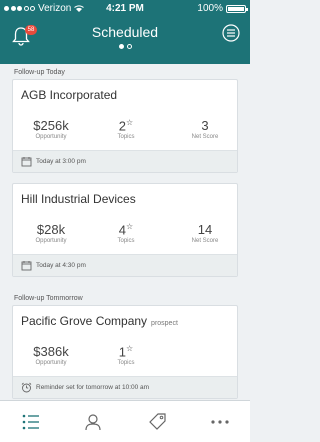 The width and height of the screenshot is (320, 442). I want to click on opportunity-metric: $28k Opportunity, so click(51, 233).